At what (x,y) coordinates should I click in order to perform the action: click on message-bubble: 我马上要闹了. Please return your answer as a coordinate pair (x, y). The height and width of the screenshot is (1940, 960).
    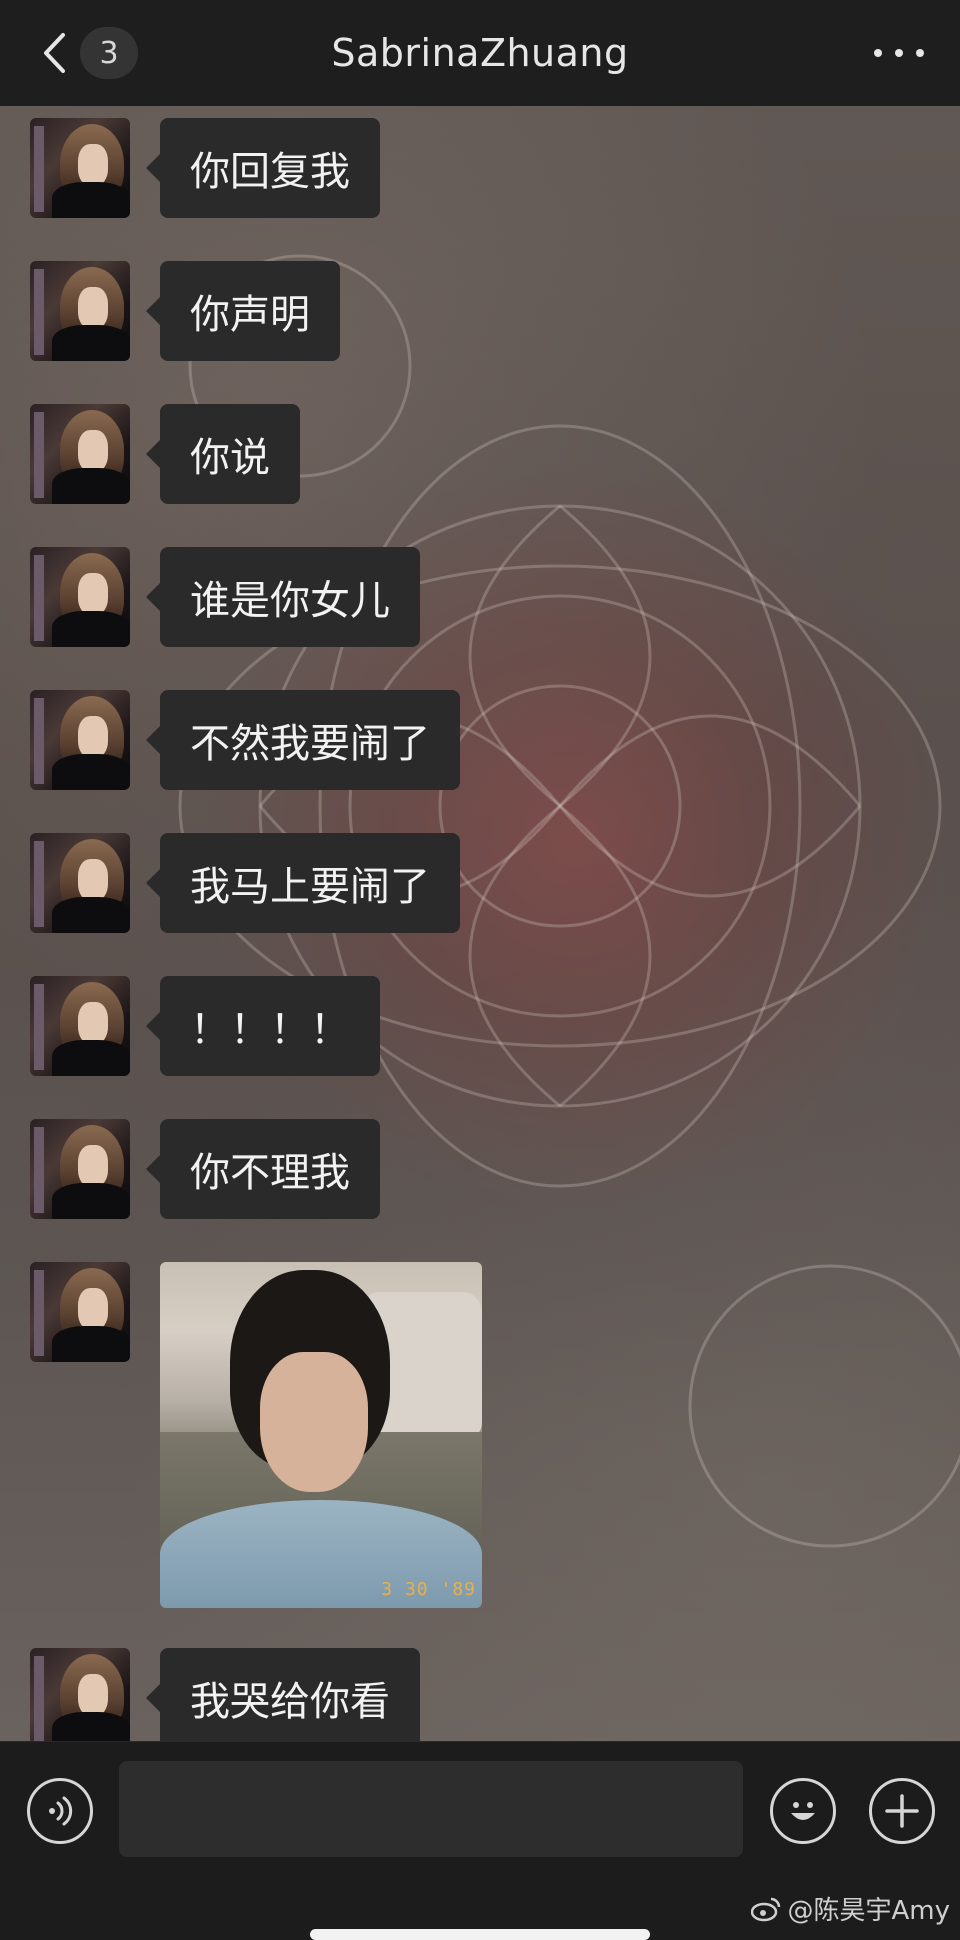
    Looking at the image, I should click on (303, 883).